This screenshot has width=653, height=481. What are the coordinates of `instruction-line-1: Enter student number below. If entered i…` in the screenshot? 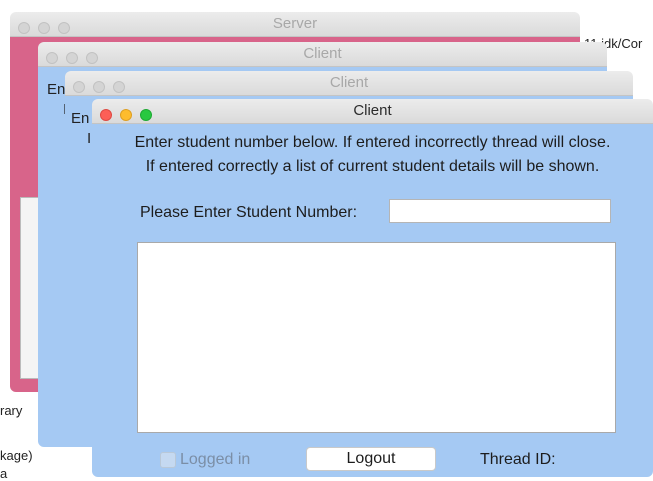 It's located at (372, 142).